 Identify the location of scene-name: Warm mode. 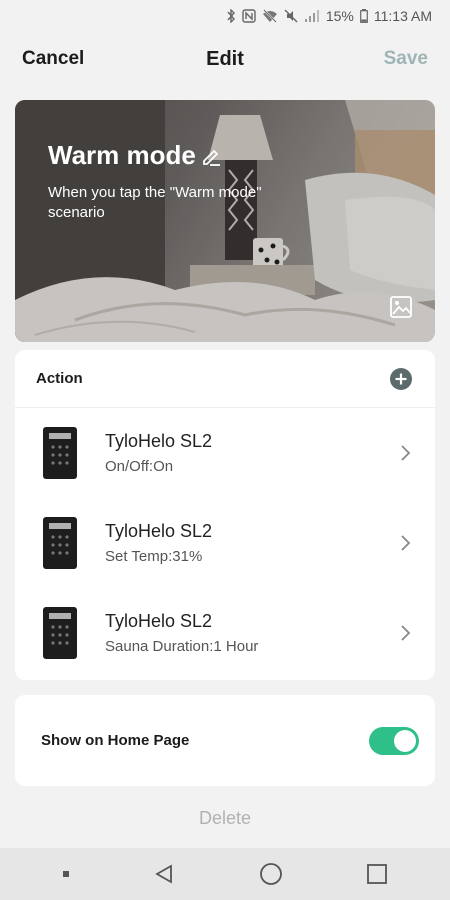
(122, 155).